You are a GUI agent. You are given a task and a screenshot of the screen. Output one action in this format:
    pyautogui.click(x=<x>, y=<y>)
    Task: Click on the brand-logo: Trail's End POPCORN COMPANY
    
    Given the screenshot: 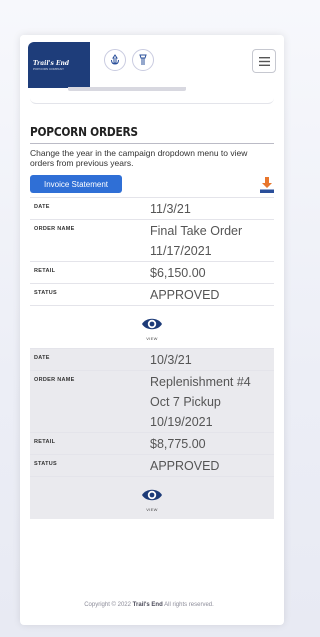 What is the action you would take?
    pyautogui.click(x=59, y=65)
    